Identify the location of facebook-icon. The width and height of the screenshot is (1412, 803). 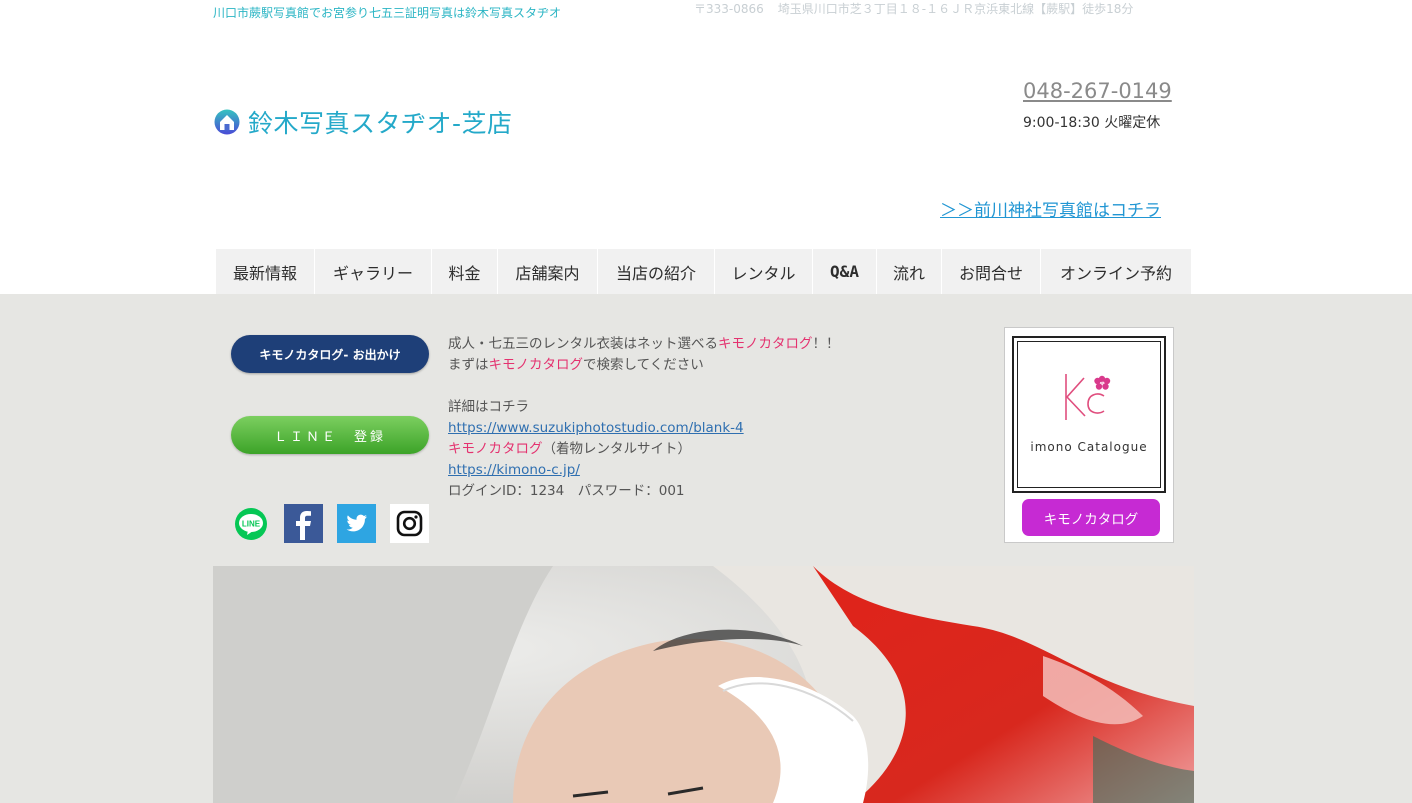
(303, 523).